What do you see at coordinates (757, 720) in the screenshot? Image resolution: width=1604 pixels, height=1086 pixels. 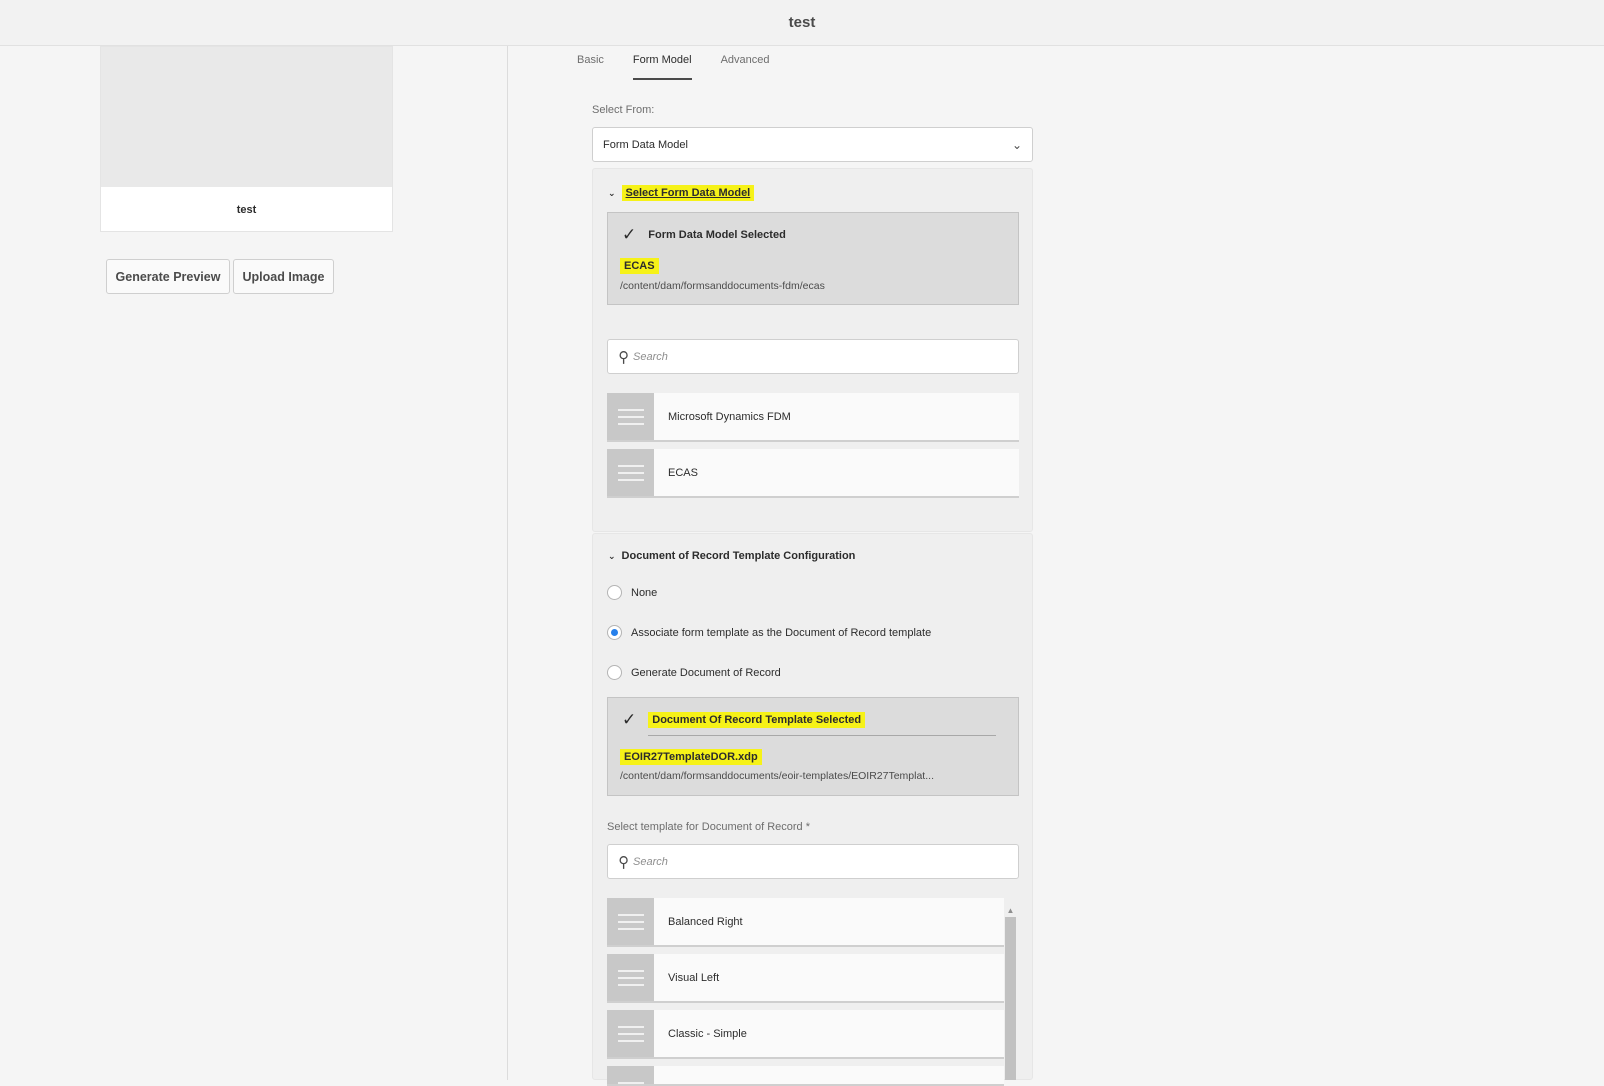 I see `dor-selected-title: Document Of Record Template Selected` at bounding box center [757, 720].